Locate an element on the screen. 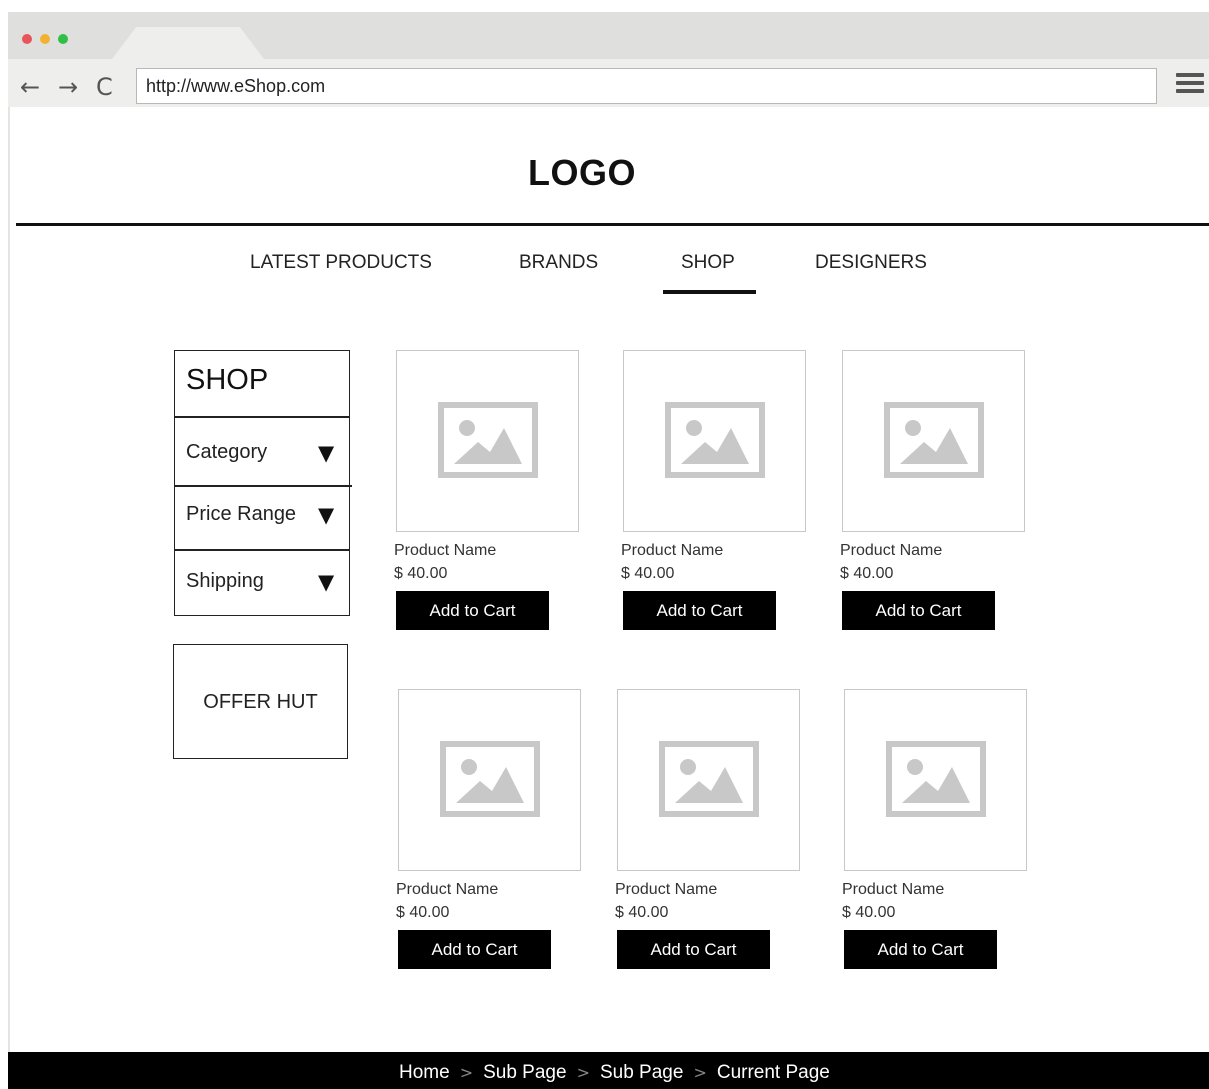  shipping-filter-label: Shipping is located at coordinates (225, 581).